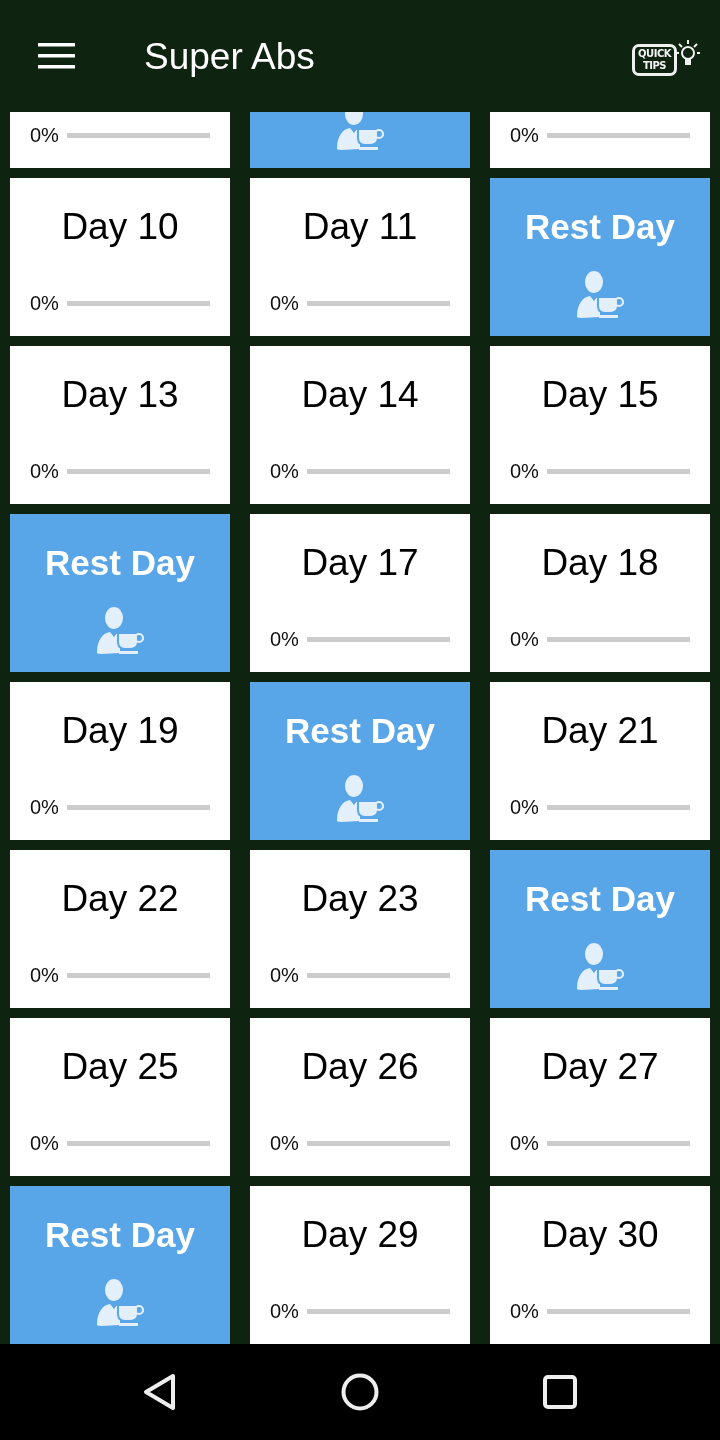 This screenshot has height=1440, width=720. What do you see at coordinates (600, 1235) in the screenshot?
I see `day-title: Day 30` at bounding box center [600, 1235].